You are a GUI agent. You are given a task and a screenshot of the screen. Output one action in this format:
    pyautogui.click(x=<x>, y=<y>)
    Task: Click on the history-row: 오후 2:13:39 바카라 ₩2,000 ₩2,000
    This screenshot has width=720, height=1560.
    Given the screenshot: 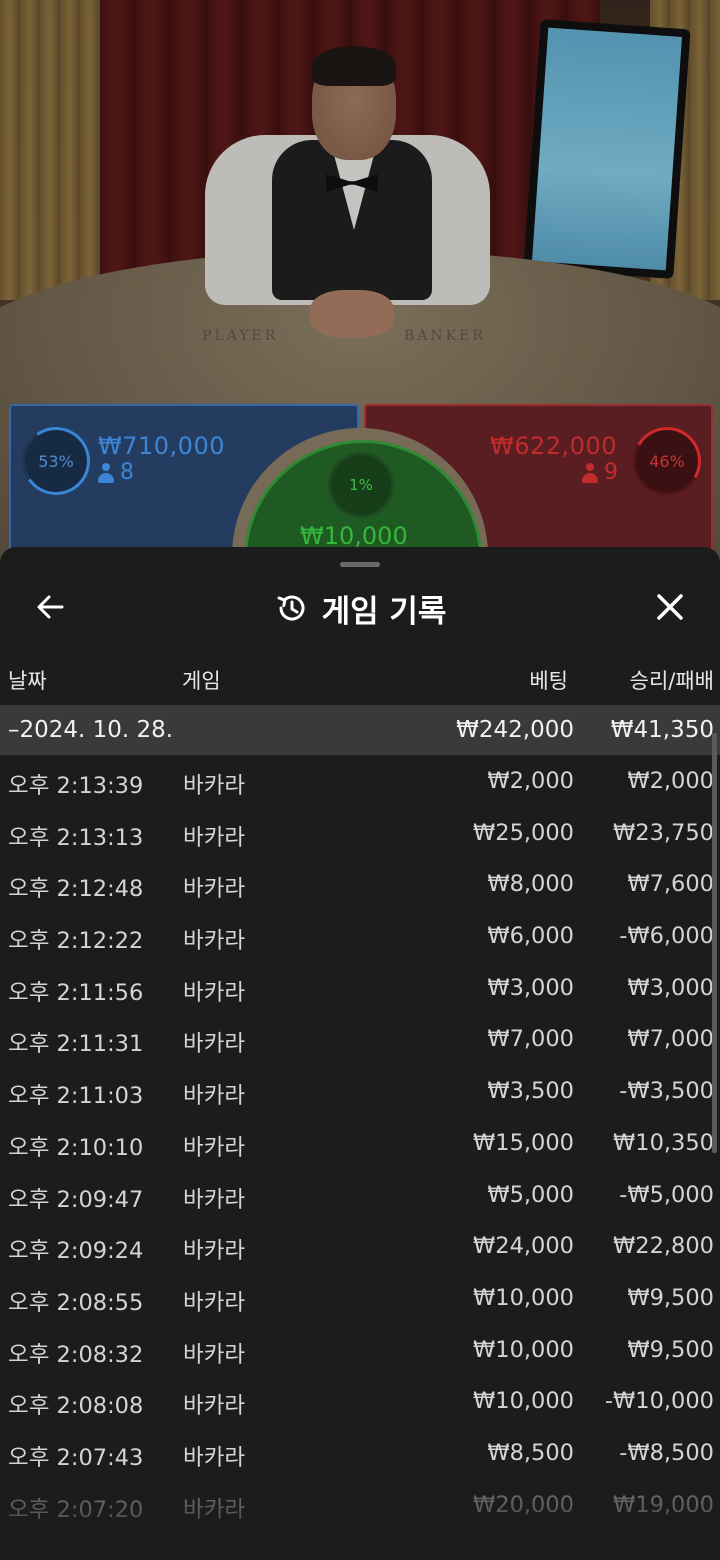 What is the action you would take?
    pyautogui.click(x=360, y=781)
    